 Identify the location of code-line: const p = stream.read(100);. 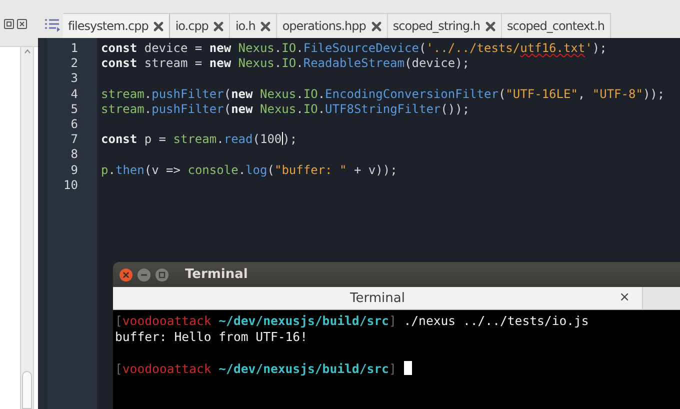
(199, 139).